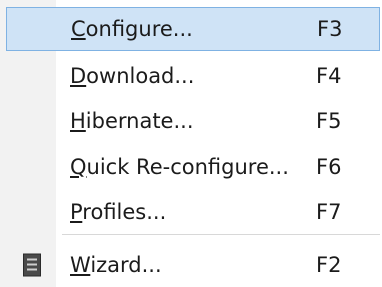 The width and height of the screenshot is (382, 287). I want to click on menu-separator, so click(221, 234).